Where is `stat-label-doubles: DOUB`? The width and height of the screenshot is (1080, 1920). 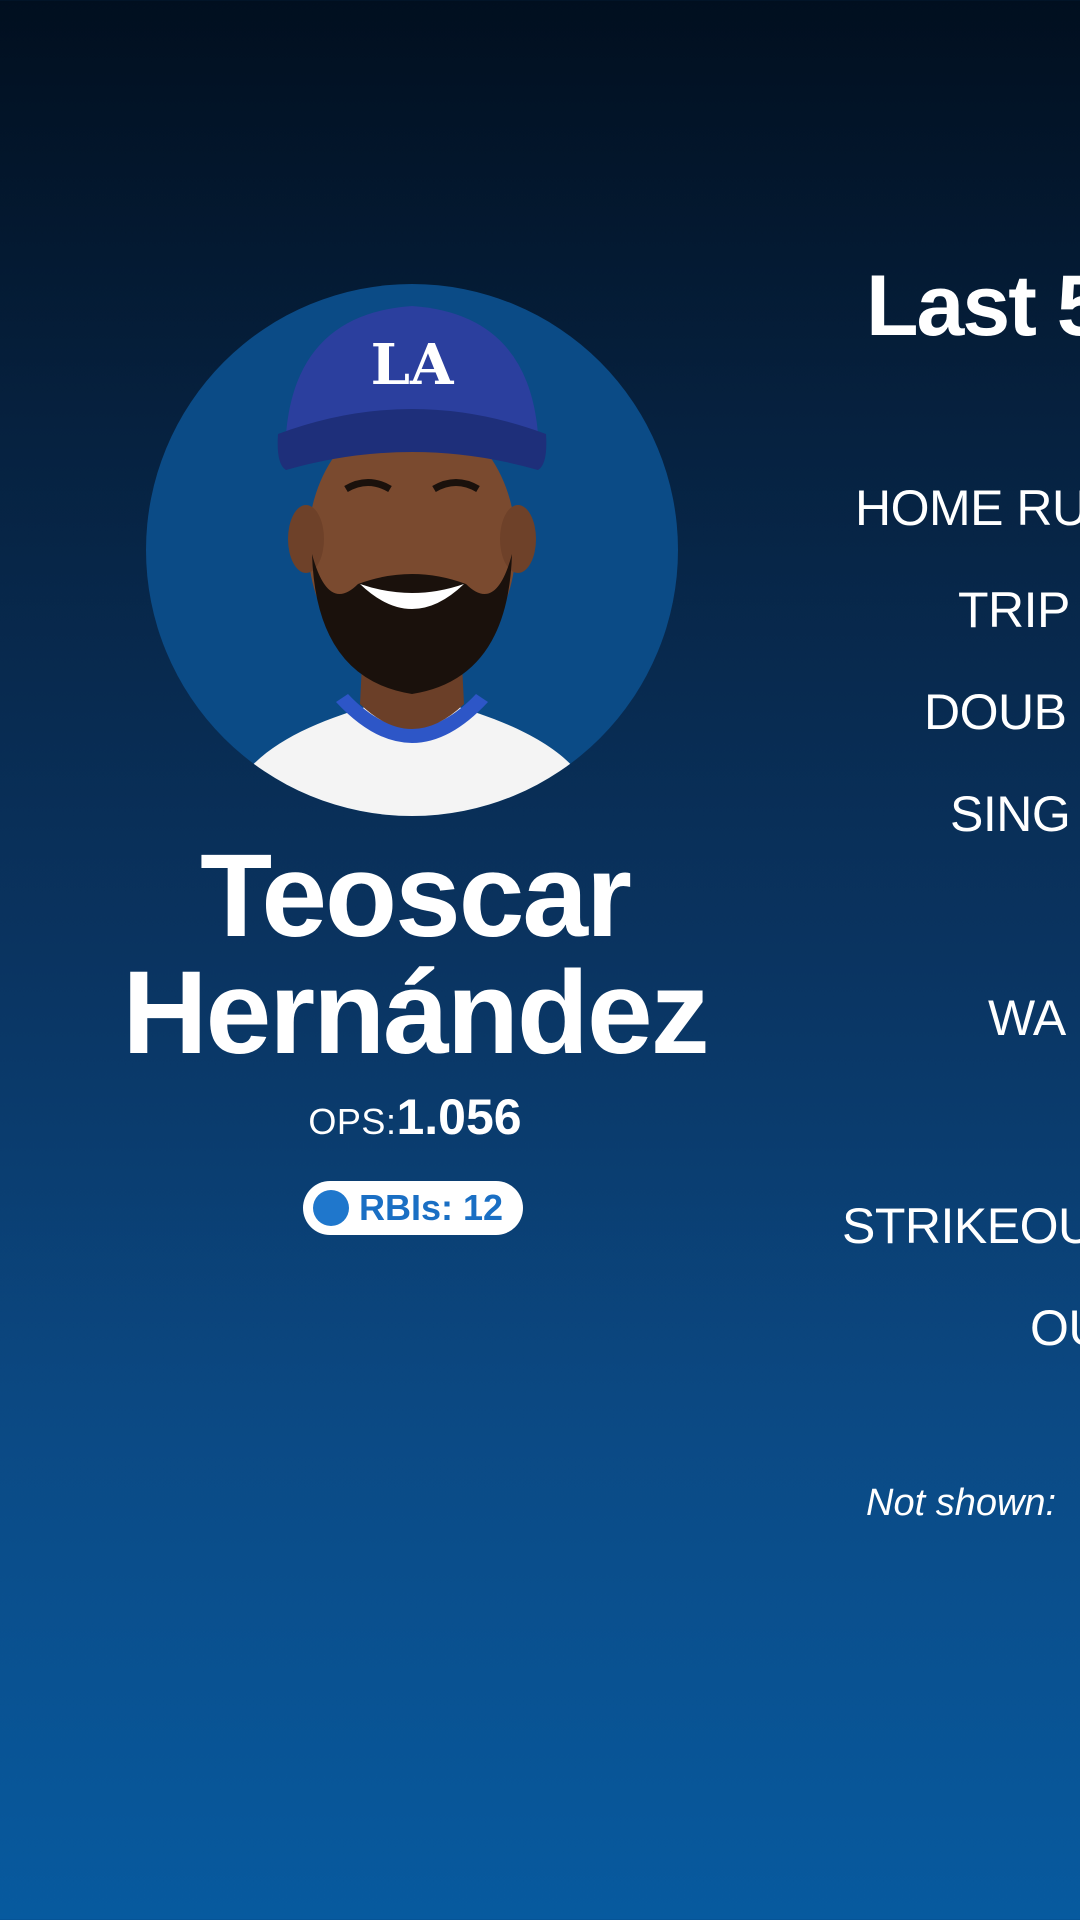 stat-label-doubles: DOUB is located at coordinates (995, 712).